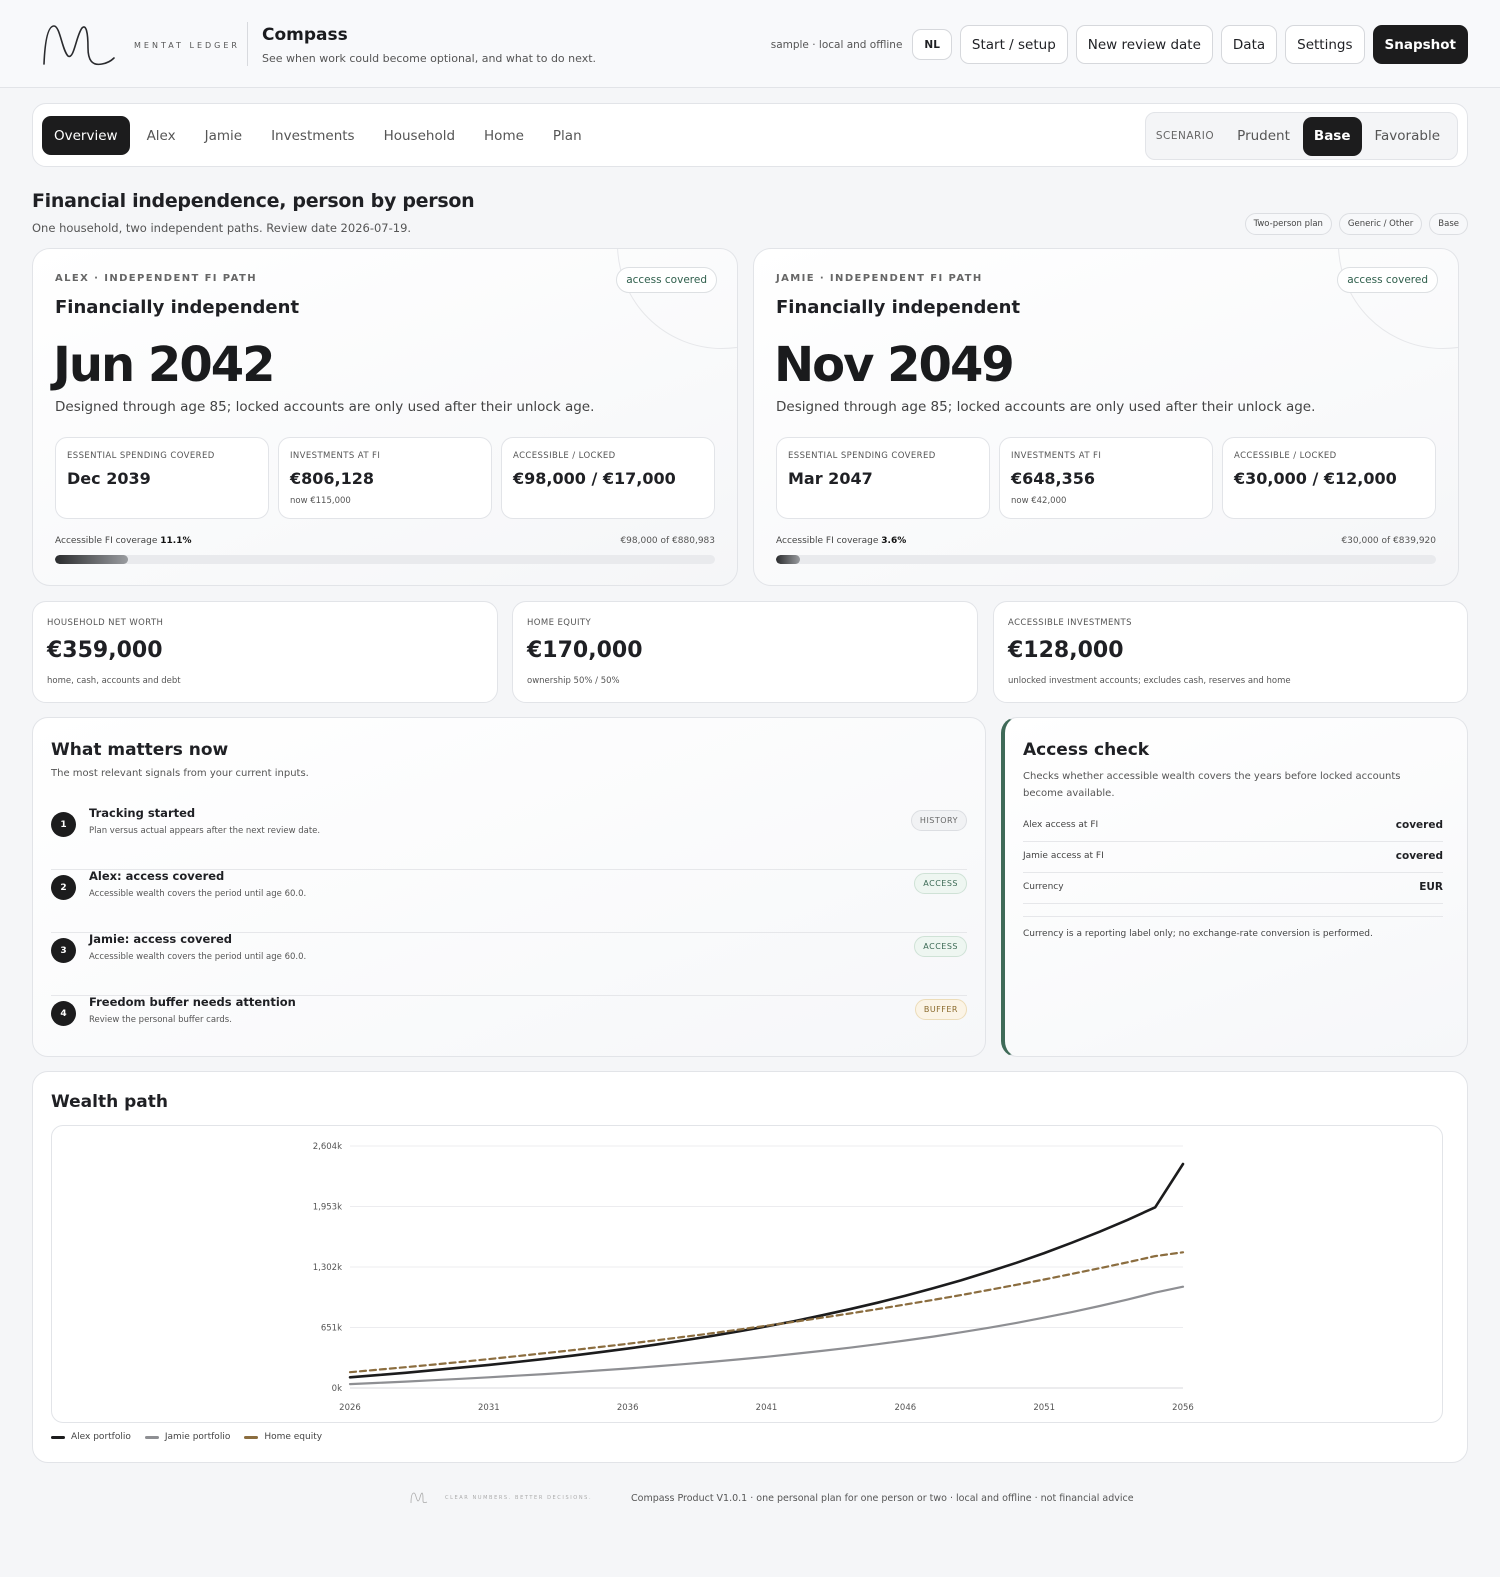  What do you see at coordinates (105, 623) in the screenshot?
I see `stat-label: HOUSEHOLD NET WORTH` at bounding box center [105, 623].